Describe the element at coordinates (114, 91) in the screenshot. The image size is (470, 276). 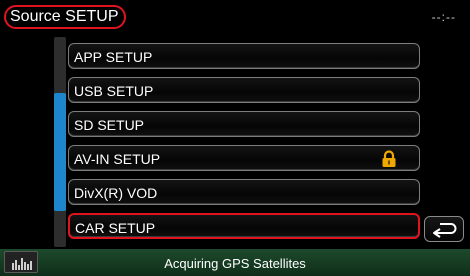
I see `menu-item-label: USB SETUP` at that location.